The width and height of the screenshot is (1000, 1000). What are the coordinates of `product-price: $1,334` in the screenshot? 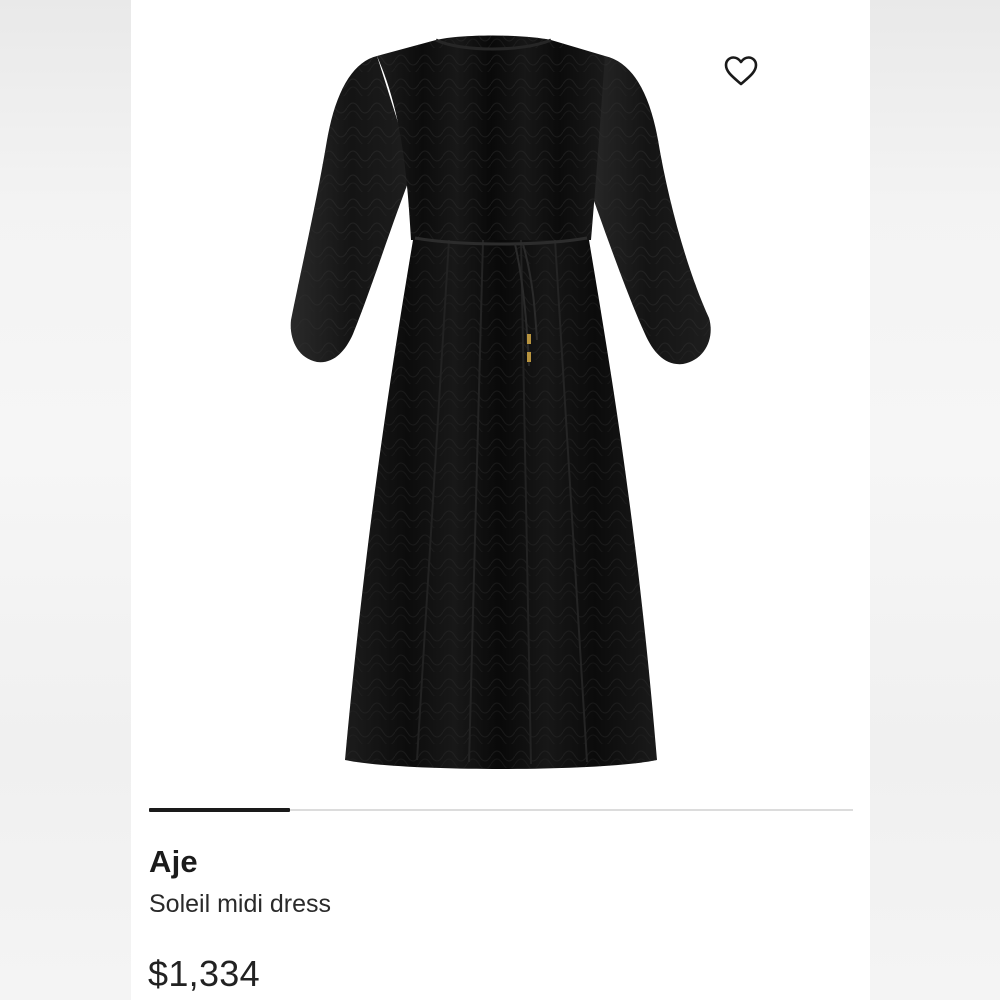 It's located at (204, 973).